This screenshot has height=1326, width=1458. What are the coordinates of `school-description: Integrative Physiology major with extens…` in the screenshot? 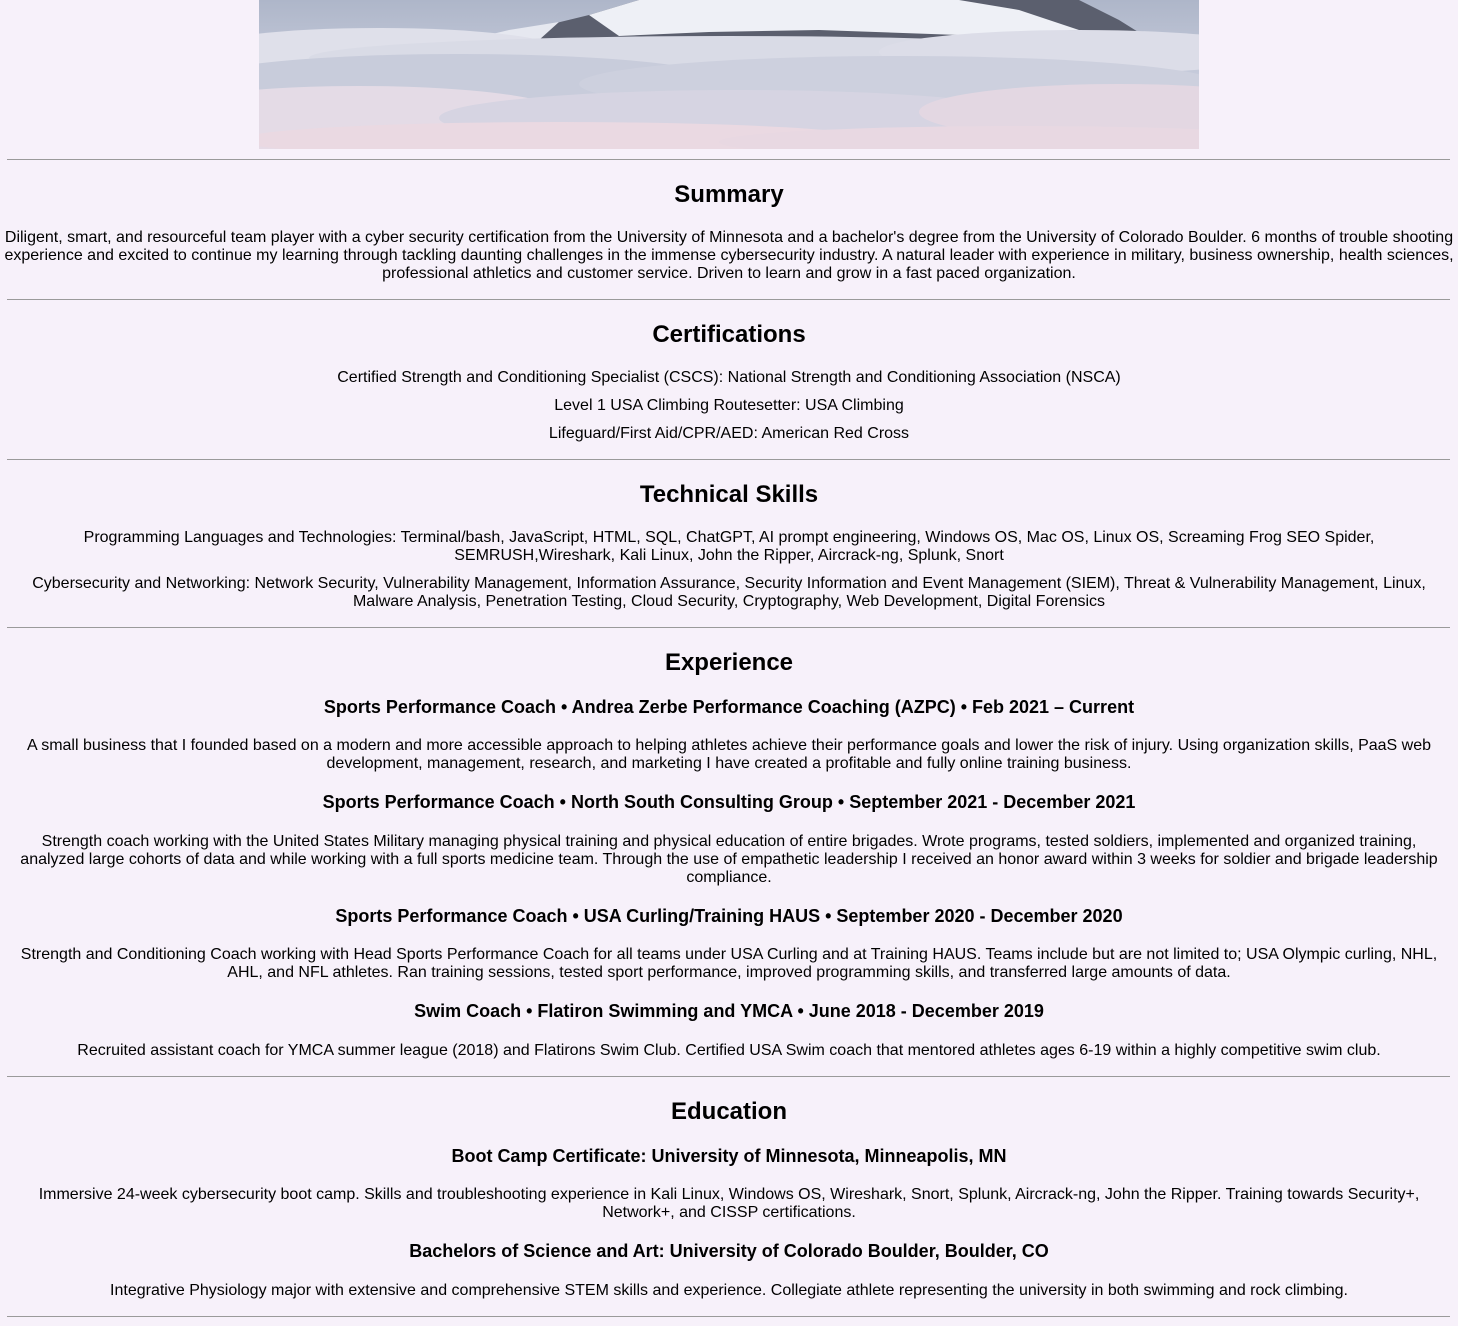 It's located at (729, 1290).